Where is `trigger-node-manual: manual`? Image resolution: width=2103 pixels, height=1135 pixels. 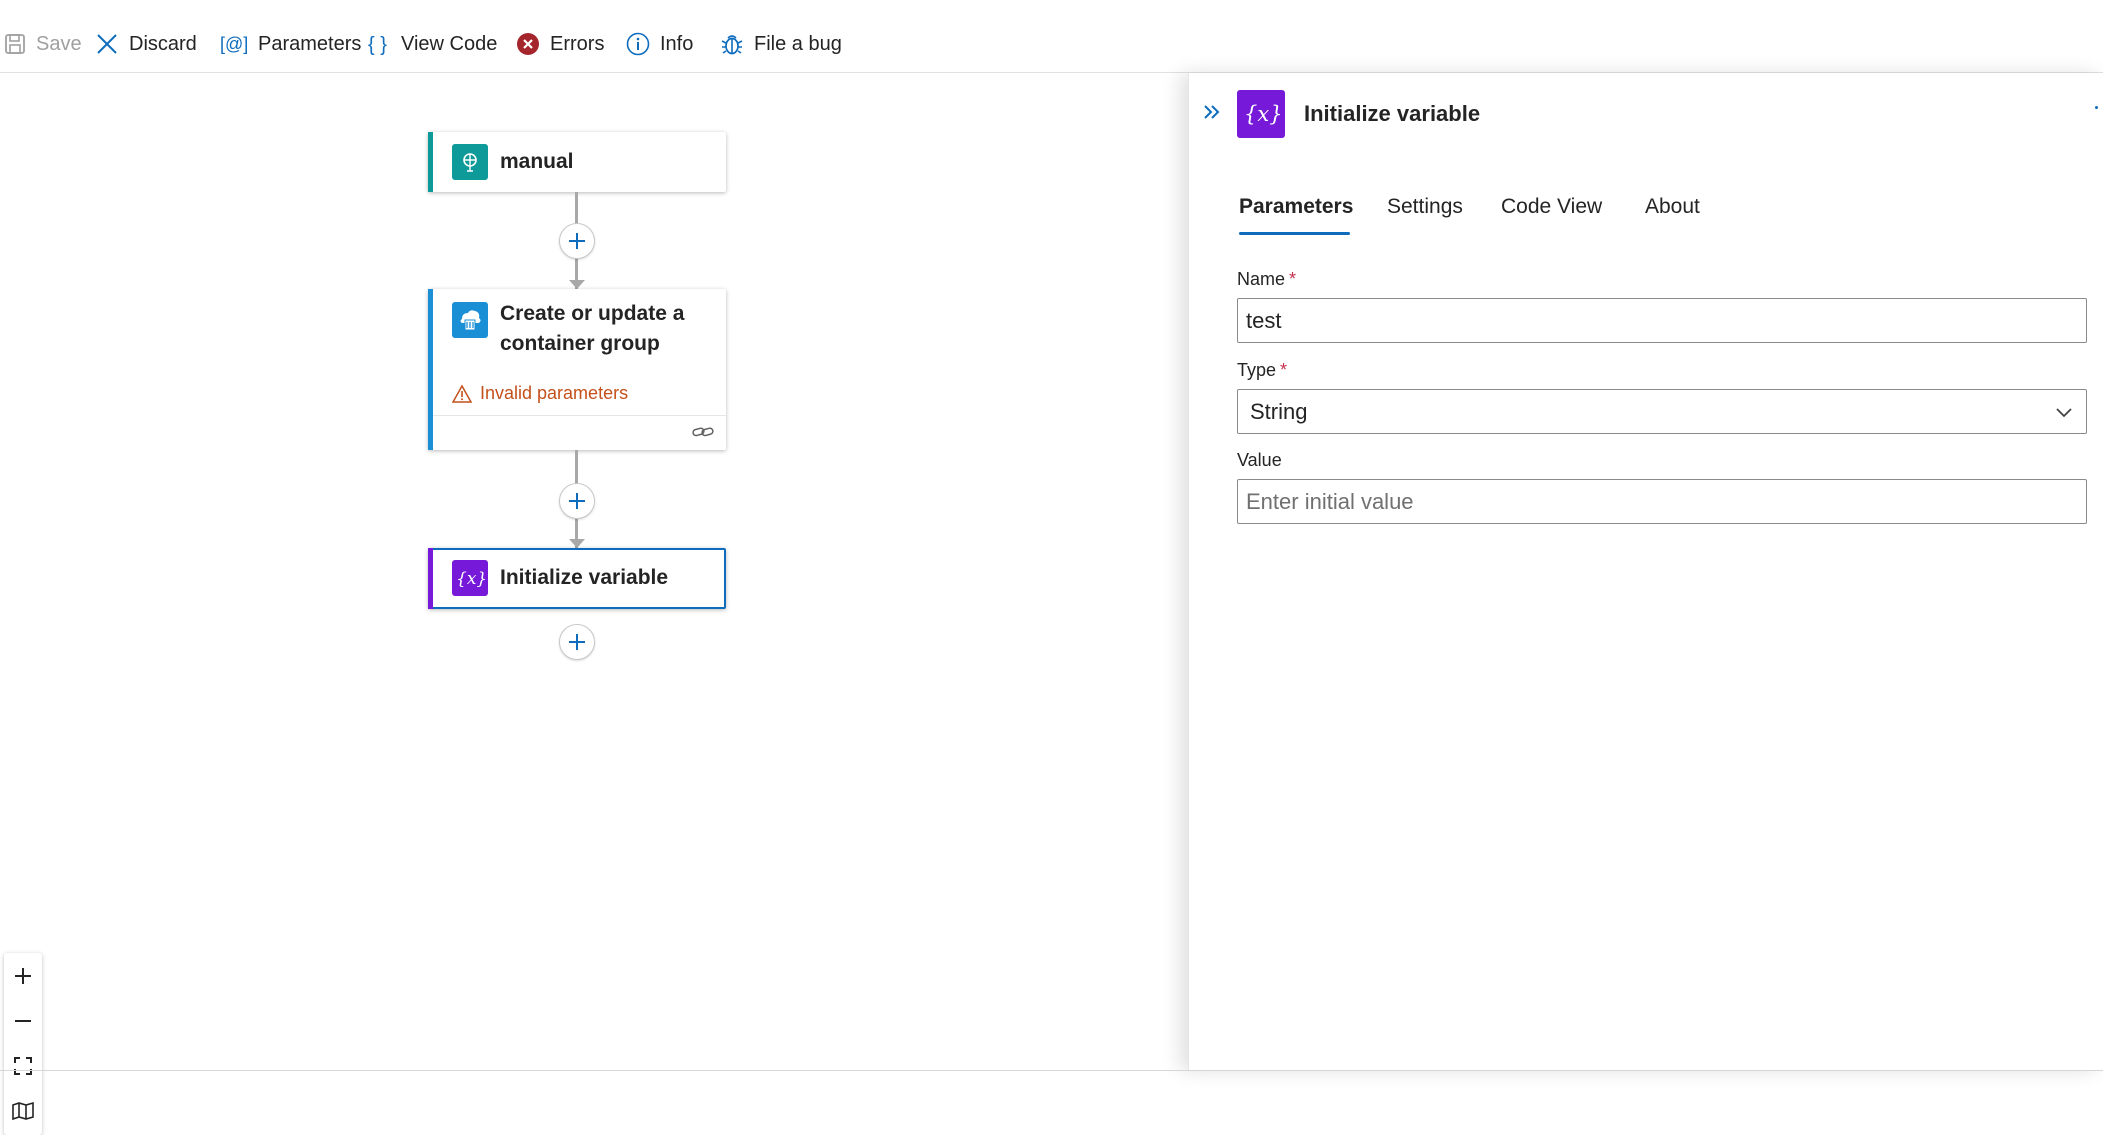 trigger-node-manual: manual is located at coordinates (577, 162).